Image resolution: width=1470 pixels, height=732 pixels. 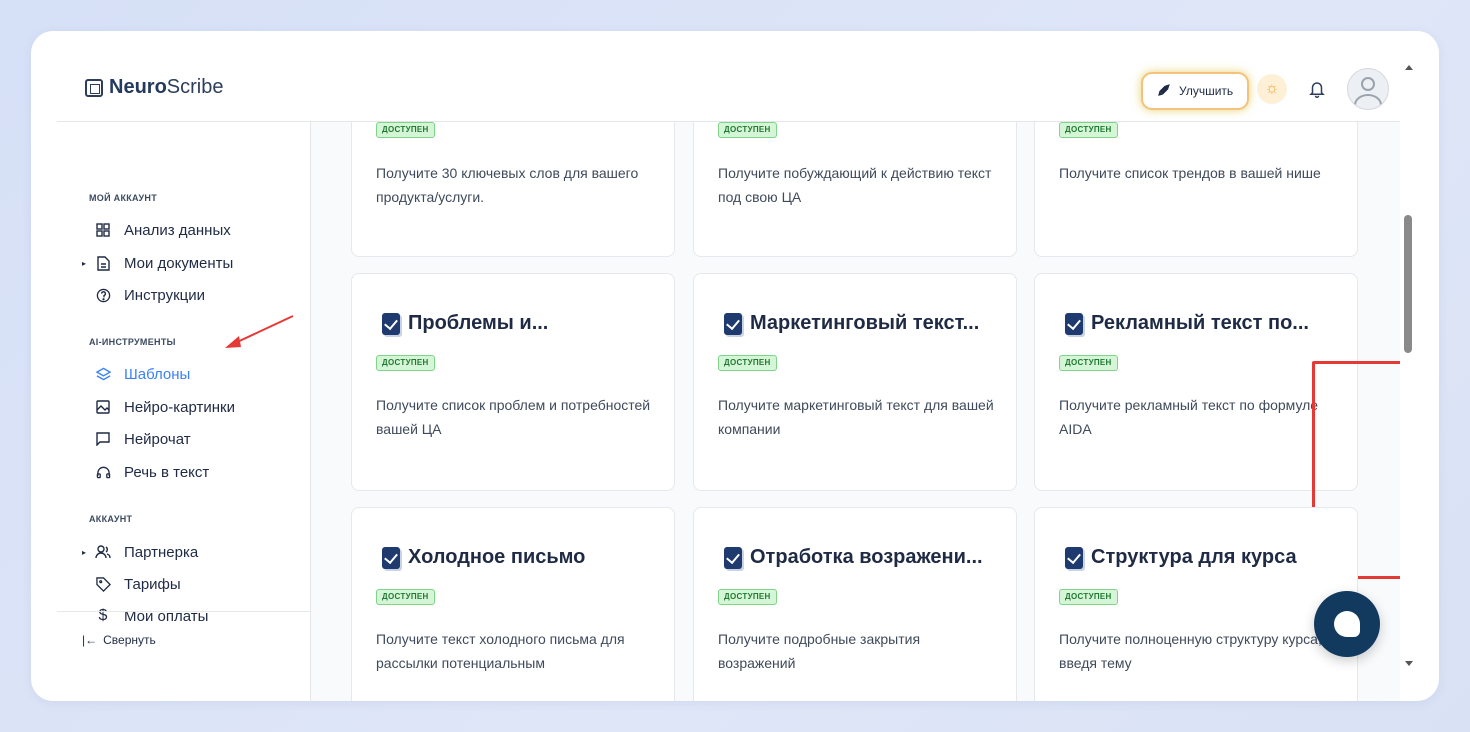 I want to click on sidebar-divider, so click(x=183, y=611).